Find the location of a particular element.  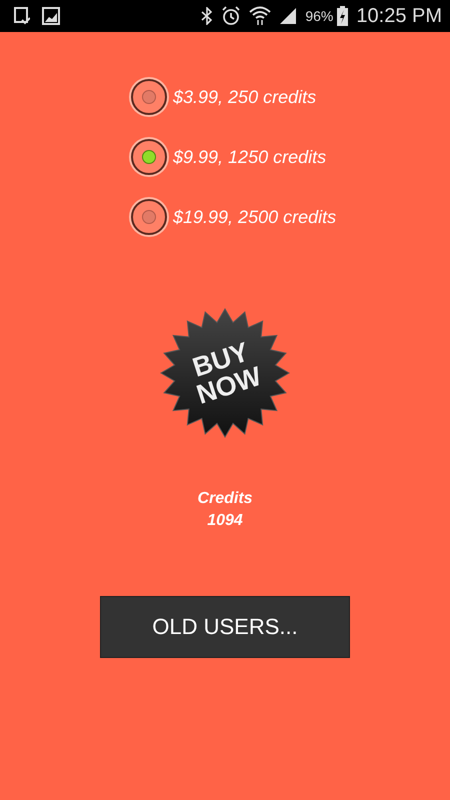

clock-time: 10:25 PM is located at coordinates (399, 16).